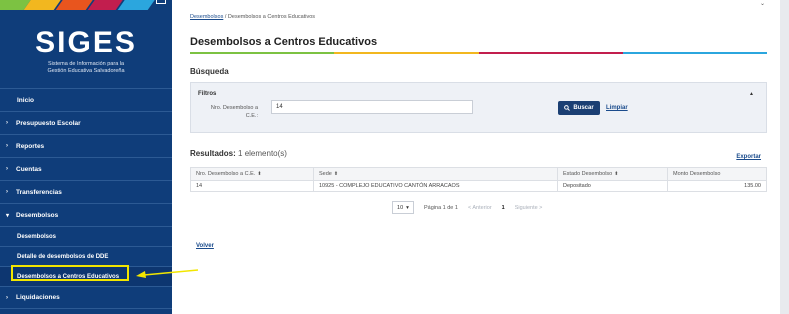  I want to click on column-header-label: Monto Desembolso, so click(697, 174).